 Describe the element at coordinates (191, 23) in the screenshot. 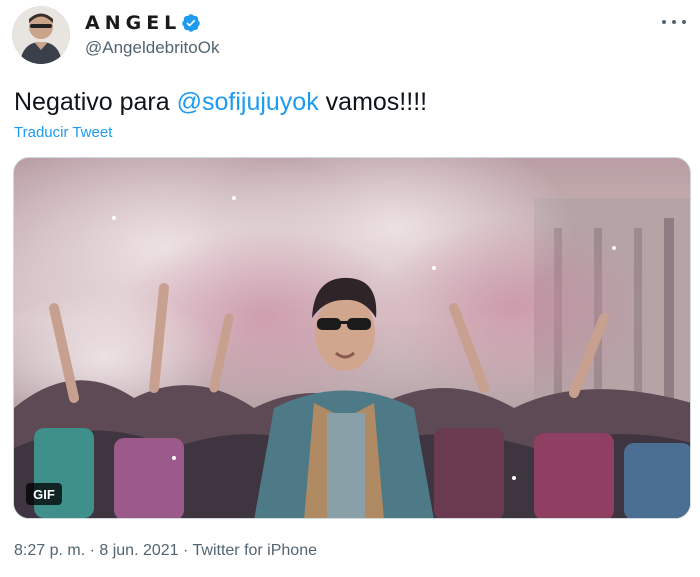

I see `verified-badge-icon` at that location.